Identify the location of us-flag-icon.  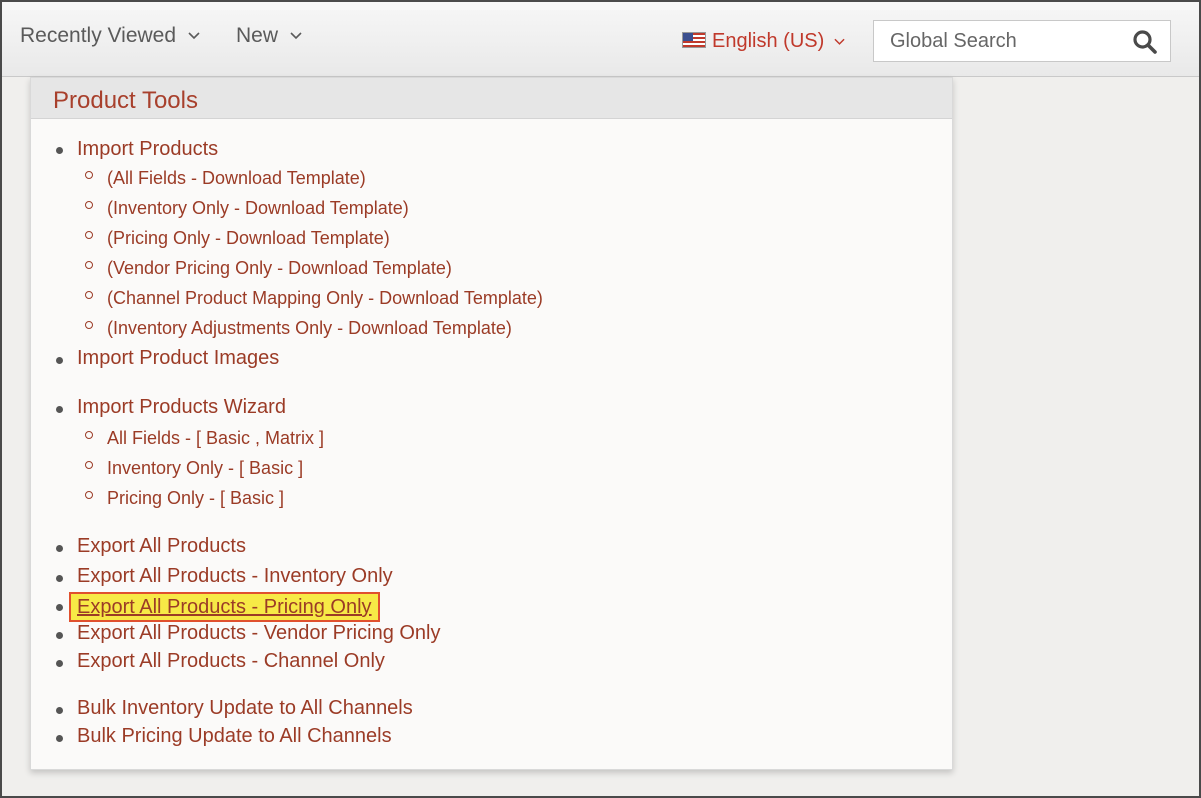
(694, 40).